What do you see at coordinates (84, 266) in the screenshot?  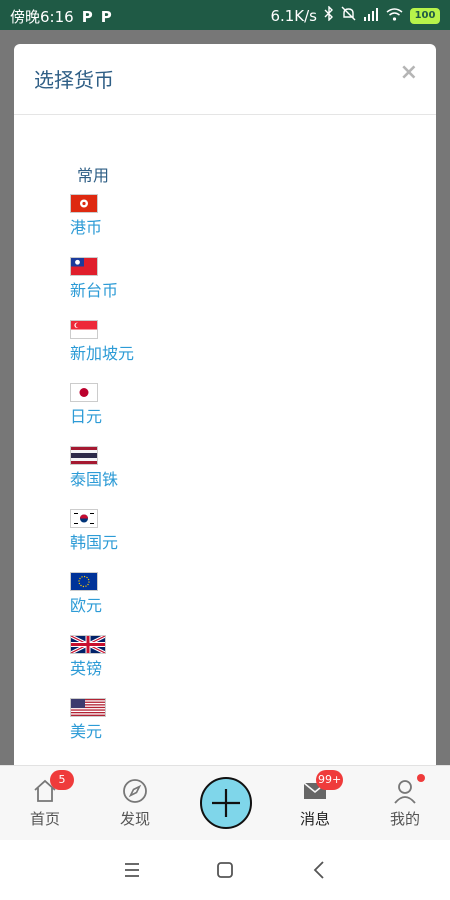 I see `taiwan-flag-icon` at bounding box center [84, 266].